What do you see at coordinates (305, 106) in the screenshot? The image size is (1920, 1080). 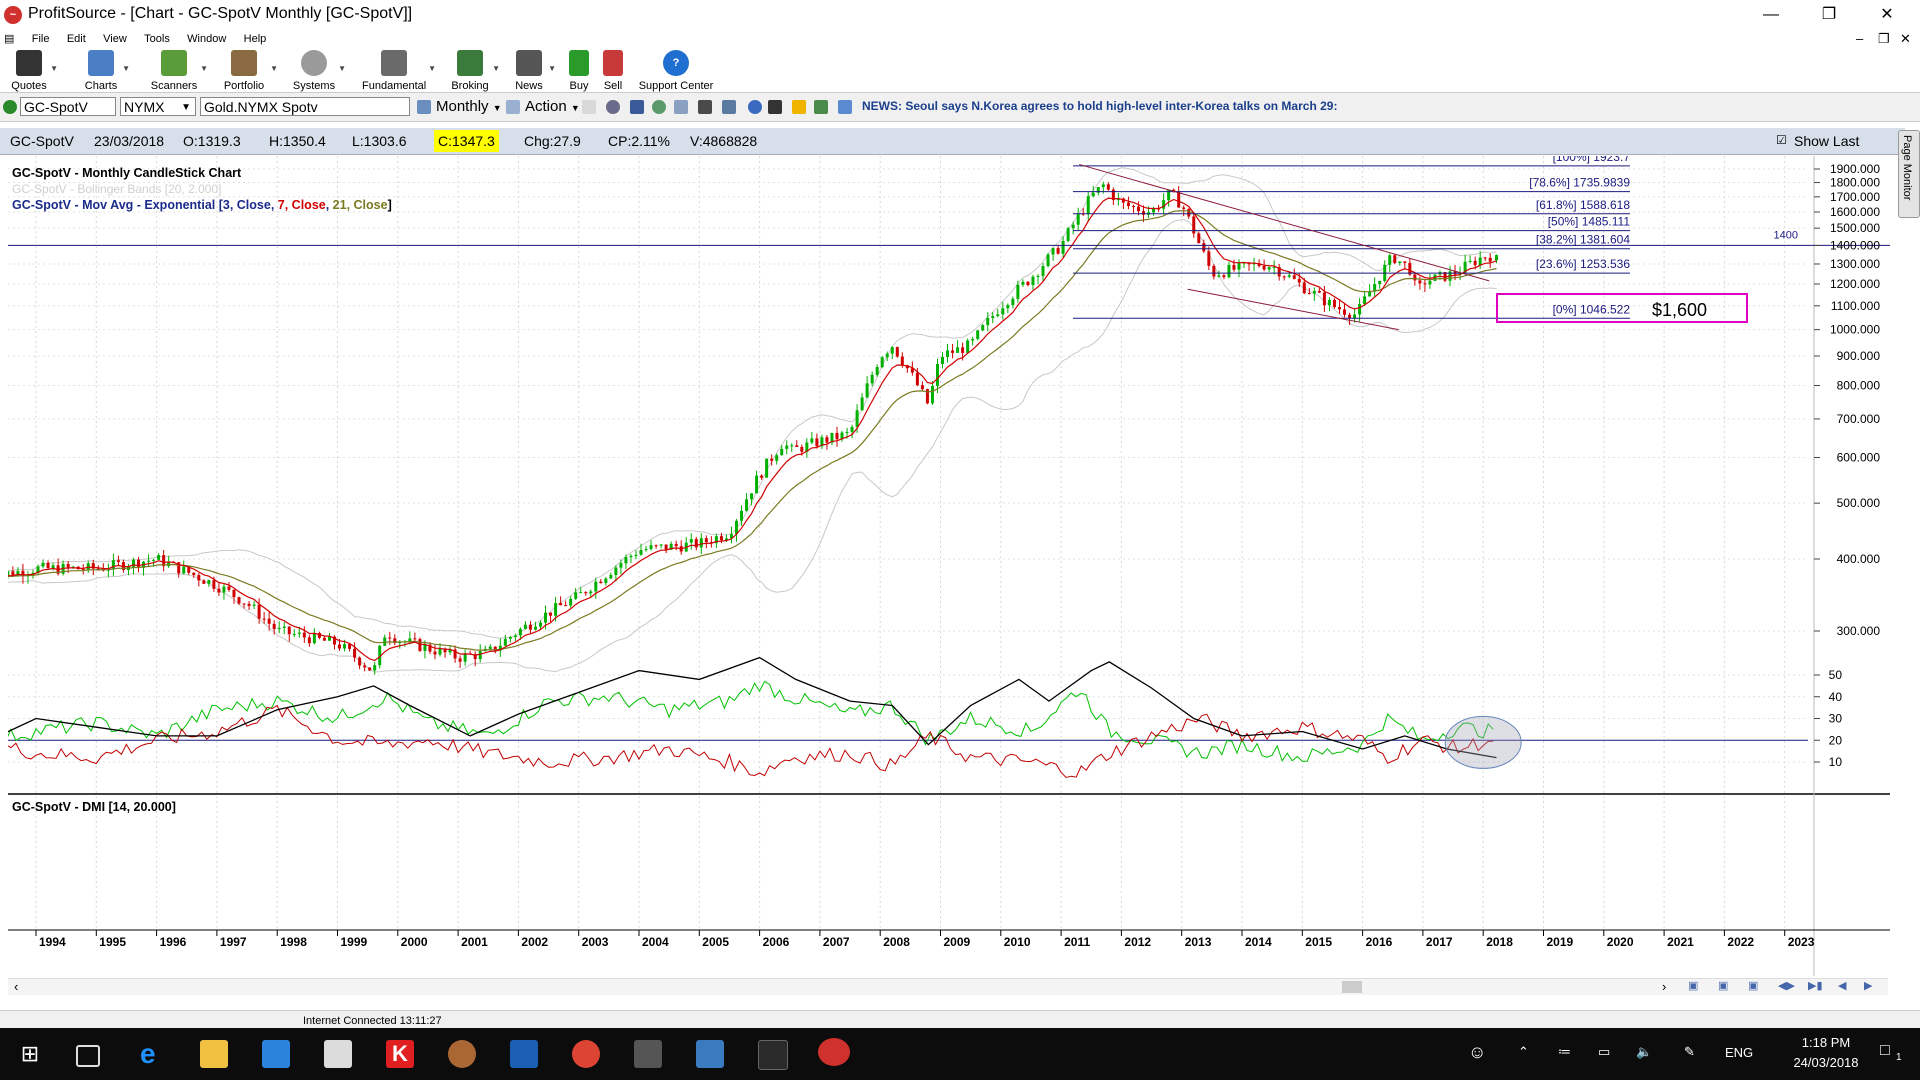 I see `security-name-field: Gold.NYMX Spotv` at bounding box center [305, 106].